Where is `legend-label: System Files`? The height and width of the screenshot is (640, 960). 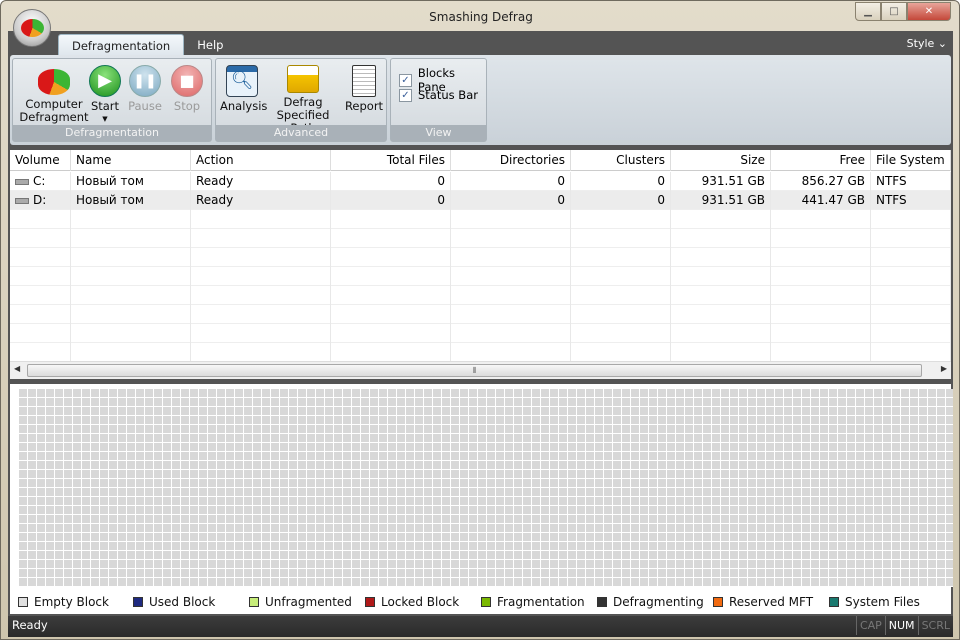
legend-label: System Files is located at coordinates (882, 602).